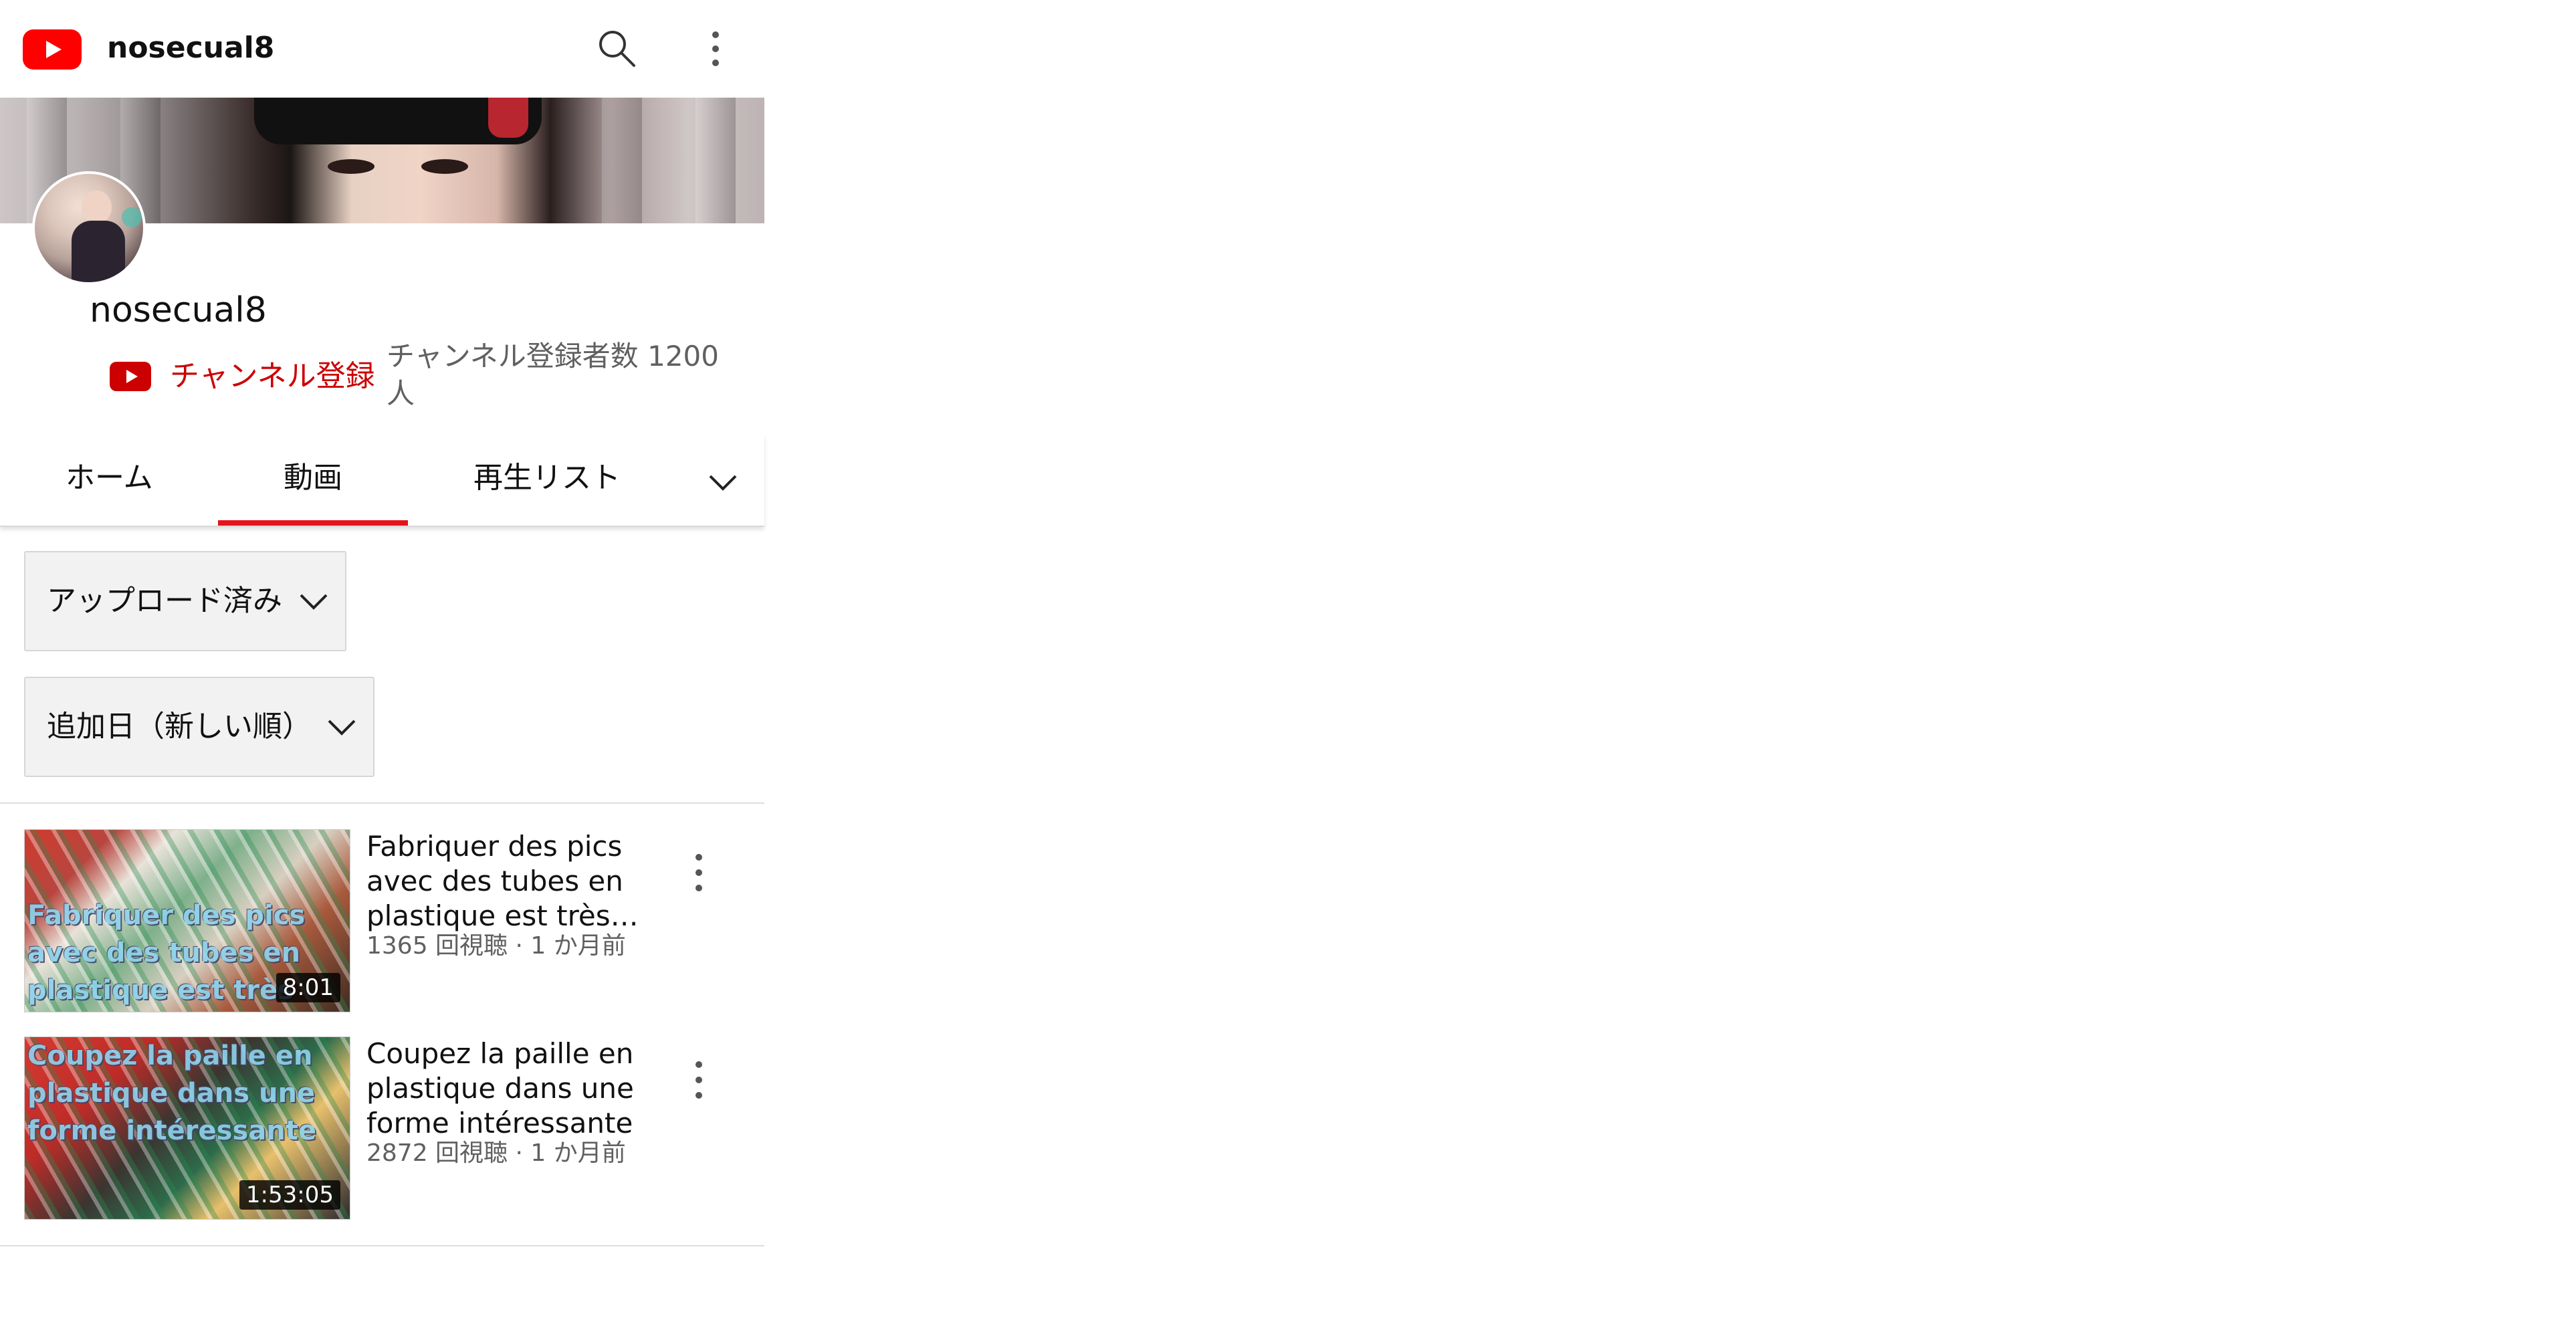  I want to click on subscribe-row: チャンネル登録 チャンネル登録者数 1200 人, so click(427, 378).